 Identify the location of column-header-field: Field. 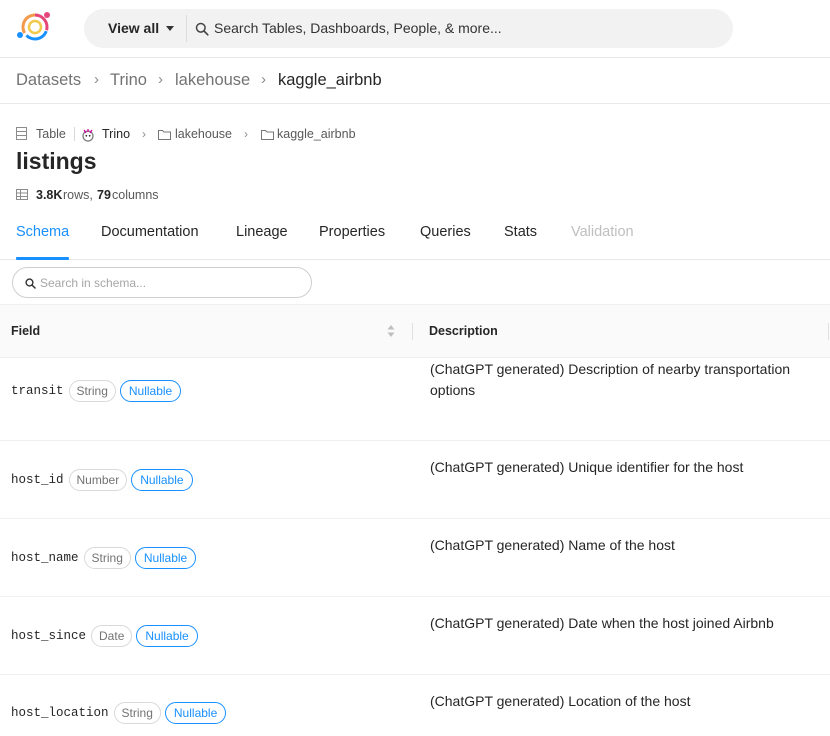
(25, 331).